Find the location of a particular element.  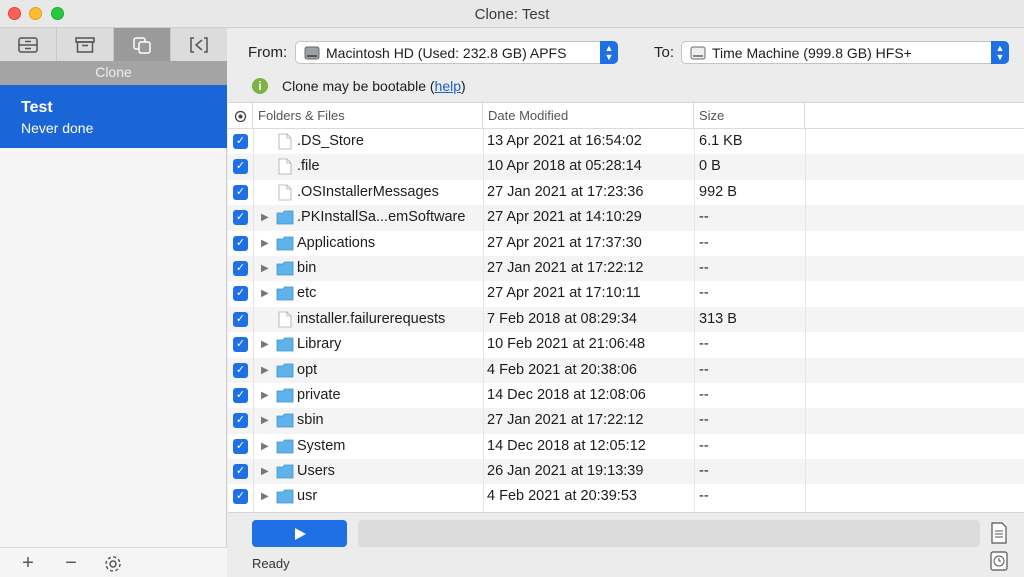

tab-drive is located at coordinates (28, 44).